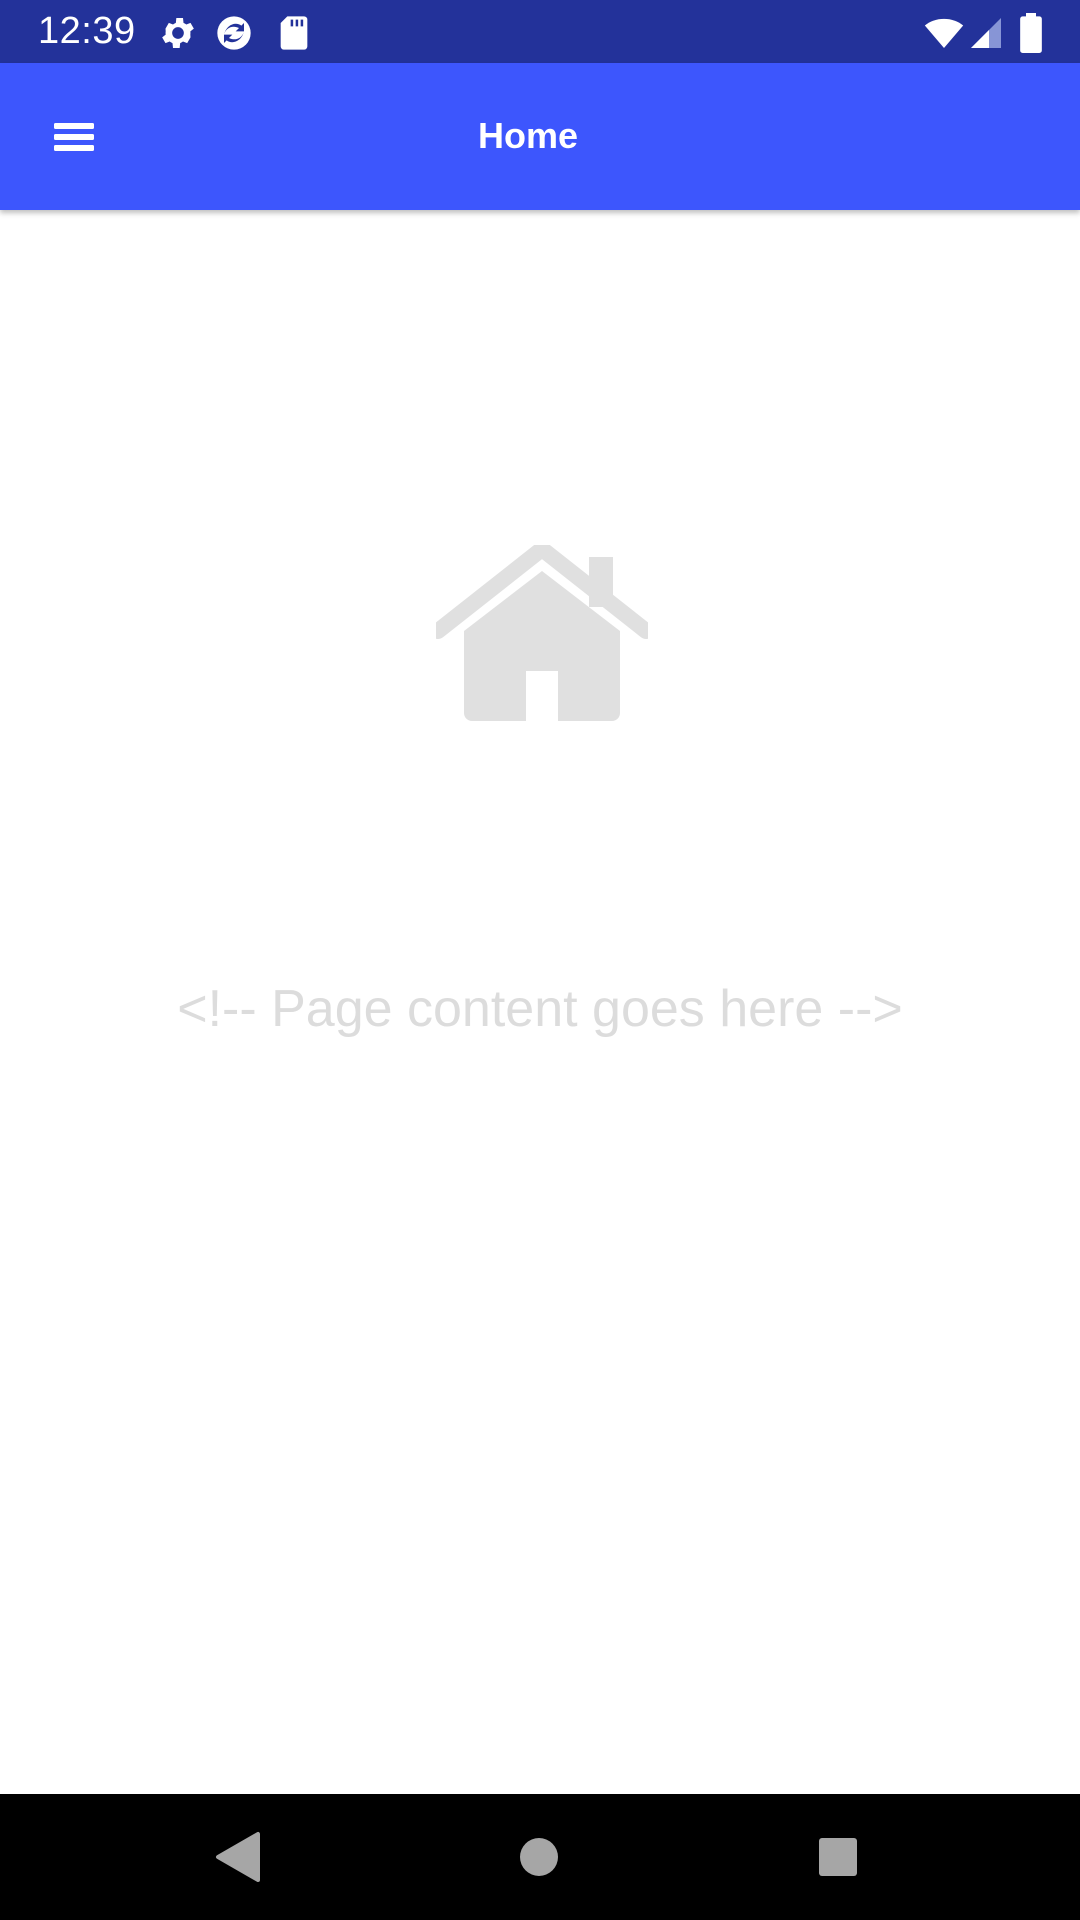 Image resolution: width=1080 pixels, height=1920 pixels. What do you see at coordinates (1031, 33) in the screenshot?
I see `battery-icon` at bounding box center [1031, 33].